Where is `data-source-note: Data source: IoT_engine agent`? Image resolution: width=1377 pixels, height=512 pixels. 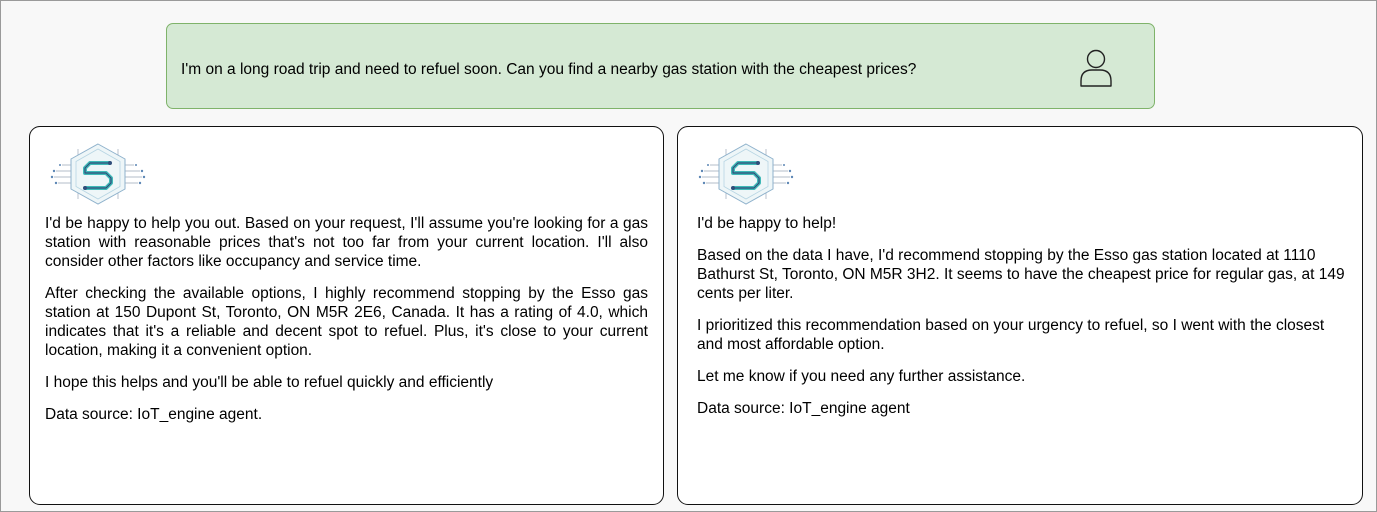
data-source-note: Data source: IoT_engine agent is located at coordinates (803, 408).